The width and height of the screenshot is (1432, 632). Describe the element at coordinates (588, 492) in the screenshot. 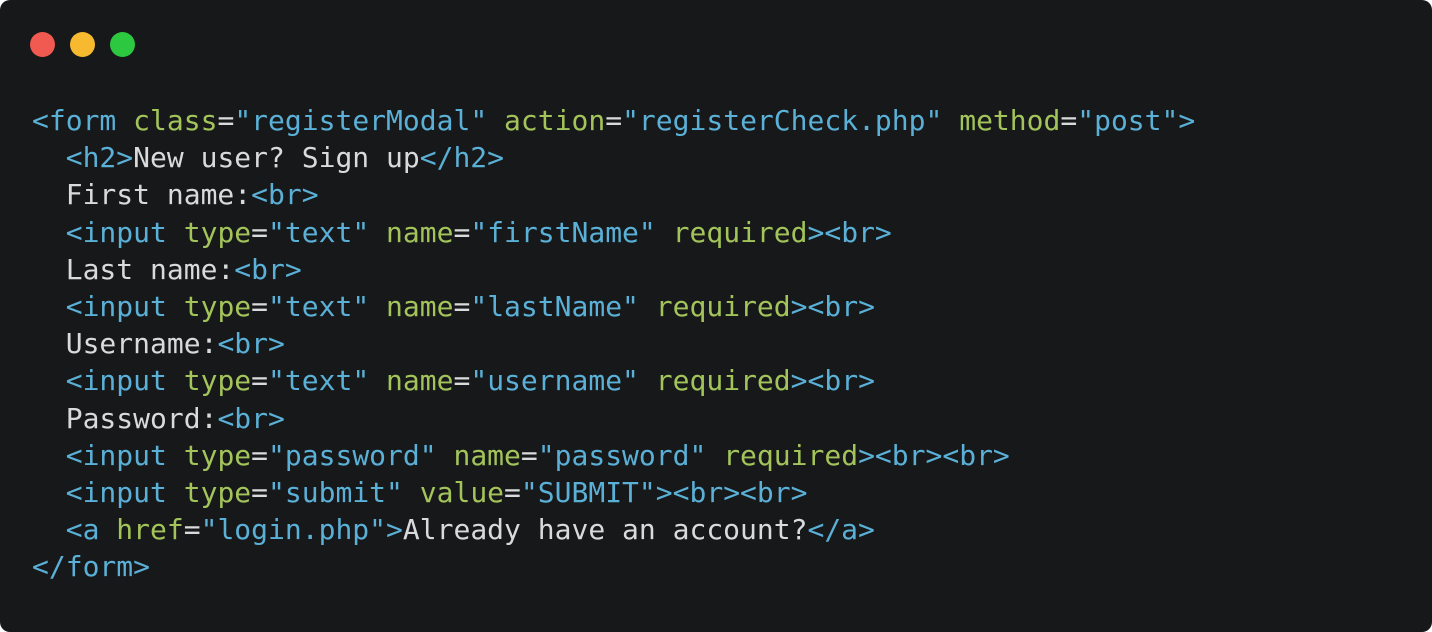

I see `code-token: "SUBMIT"` at that location.